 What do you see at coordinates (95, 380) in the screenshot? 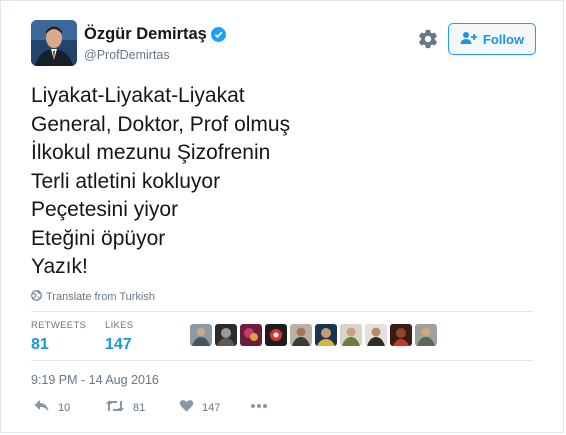
I see `tweet-timestamp: 9:19 PM - 14 Aug 2016` at bounding box center [95, 380].